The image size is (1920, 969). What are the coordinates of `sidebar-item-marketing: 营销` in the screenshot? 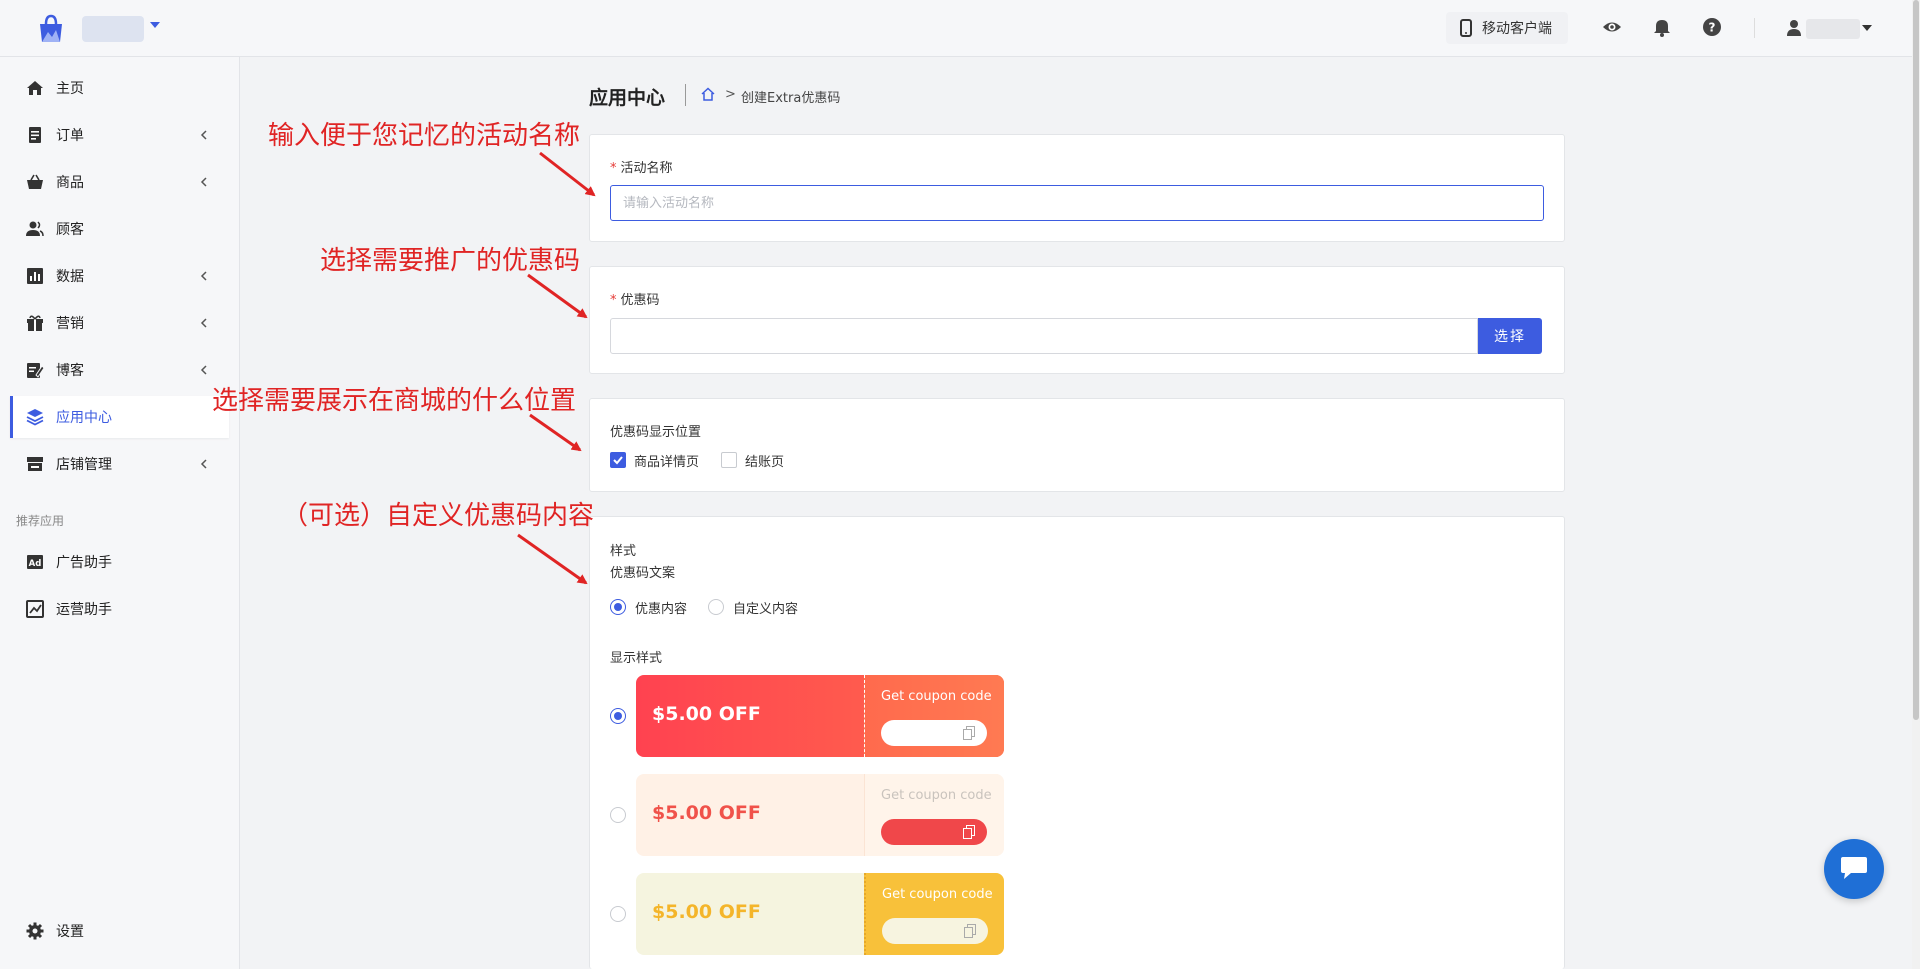 It's located at (119, 323).